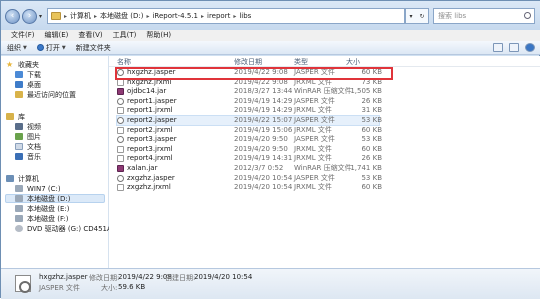 The image size is (540, 299). I want to click on back-button: ‹, so click(12, 16).